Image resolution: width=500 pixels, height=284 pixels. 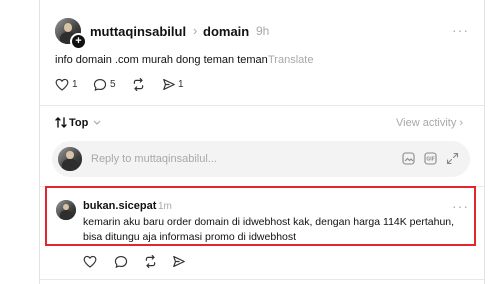 What do you see at coordinates (226, 31) in the screenshot?
I see `community-link: domain` at bounding box center [226, 31].